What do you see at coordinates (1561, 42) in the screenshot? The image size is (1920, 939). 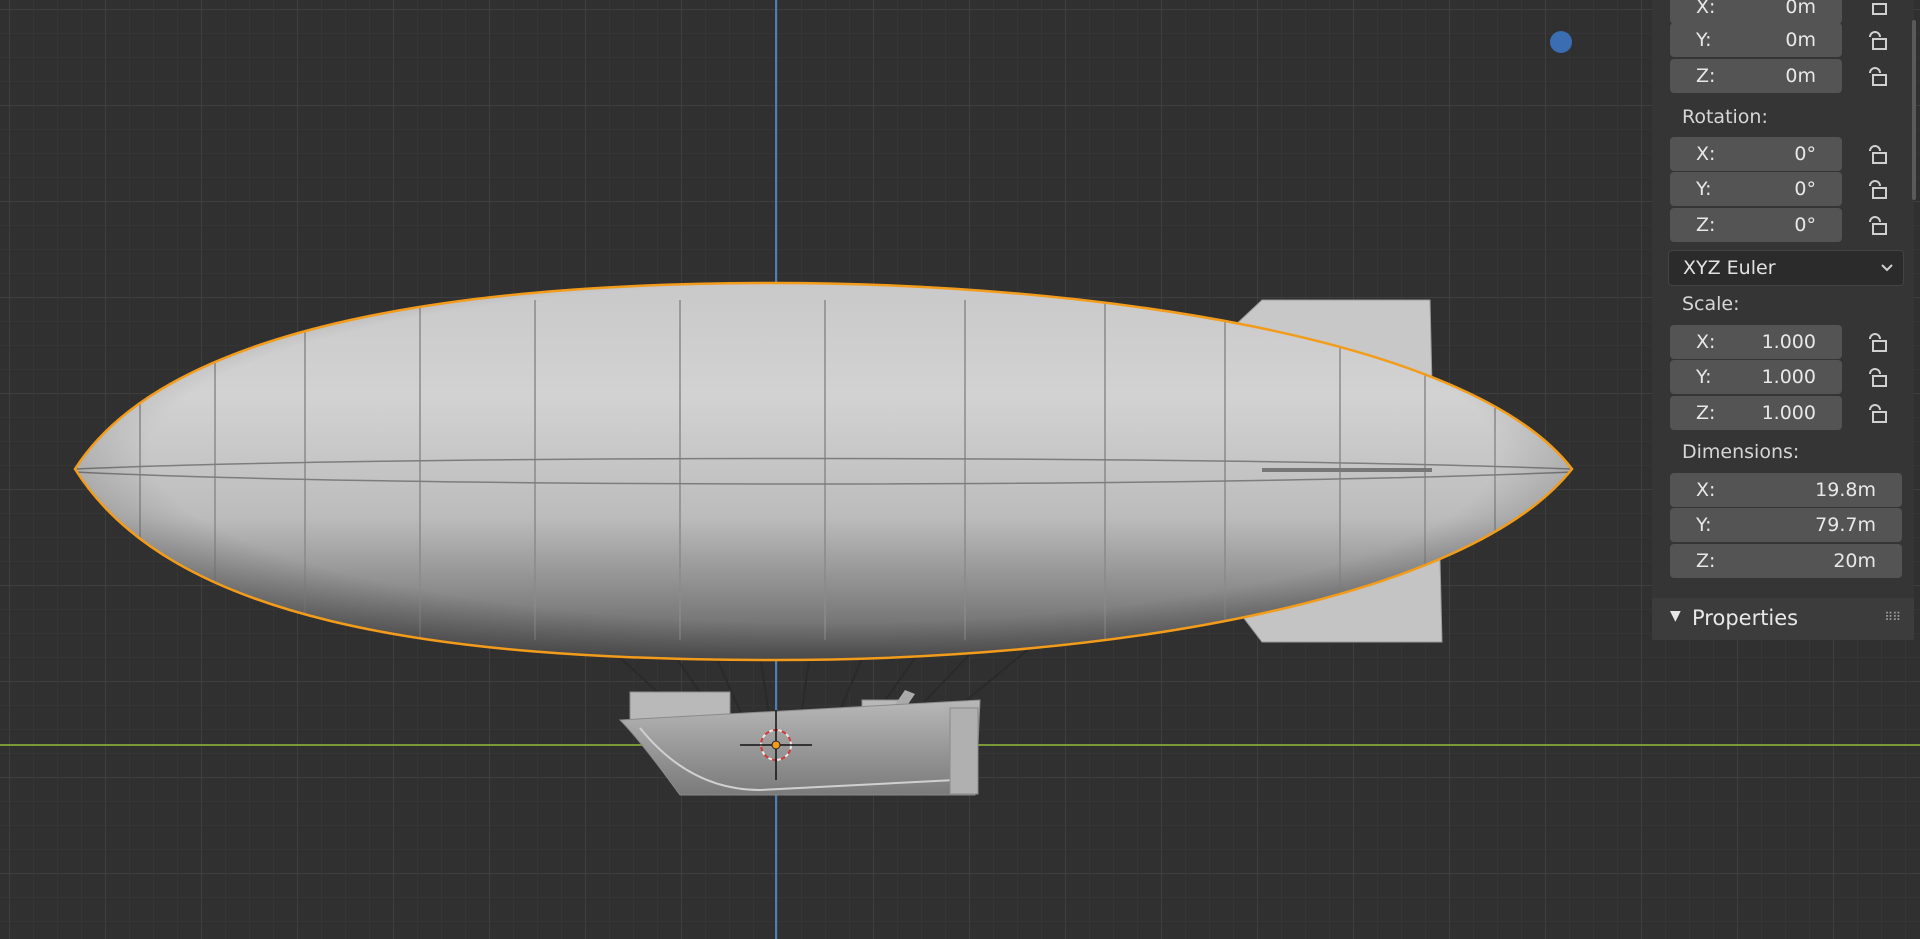 I see `navigation-gizmo-dot` at bounding box center [1561, 42].